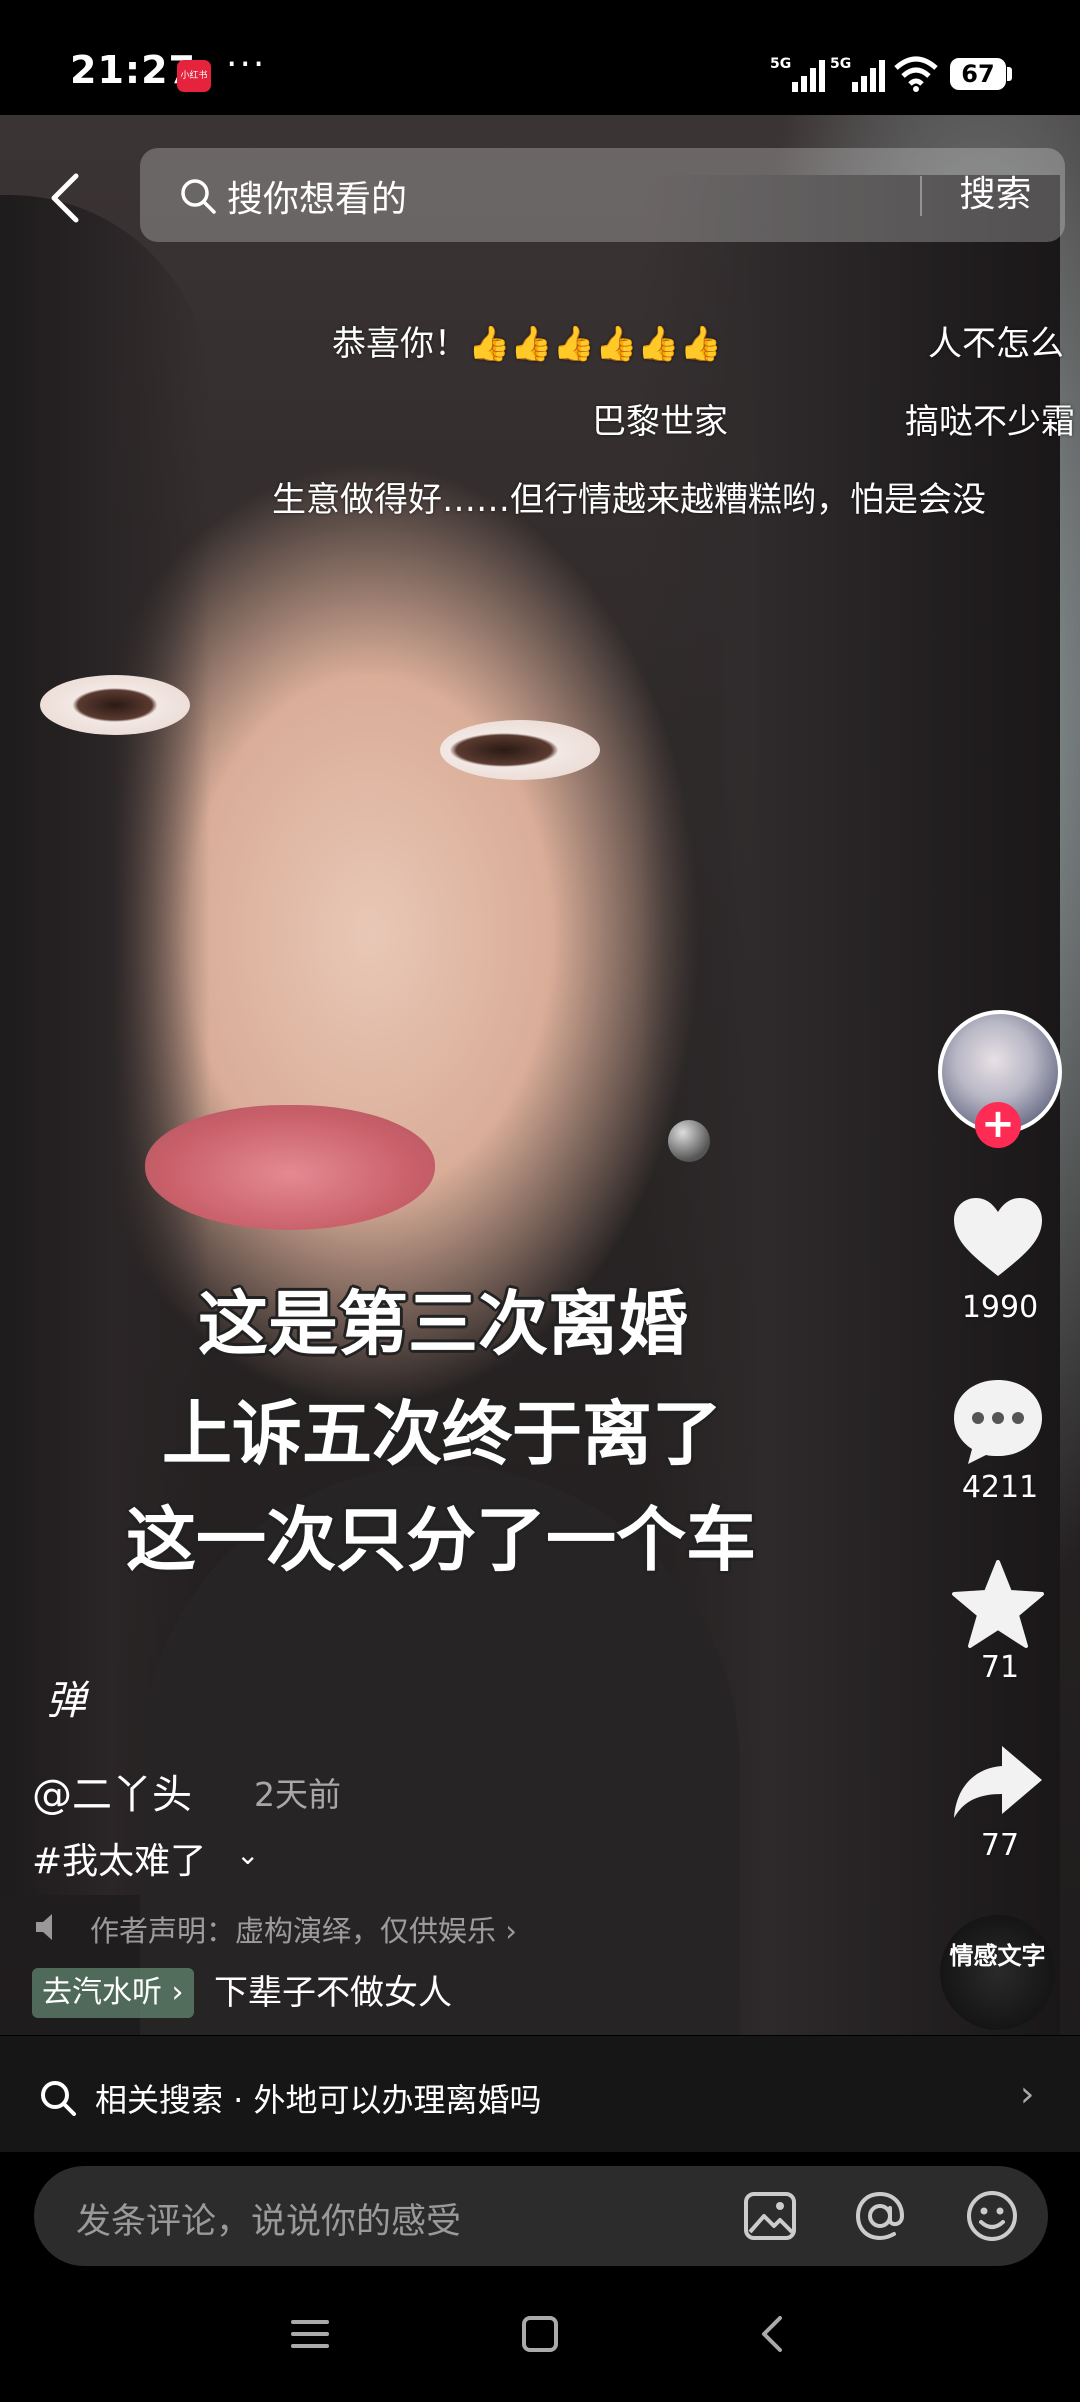  I want to click on home-icon, so click(540, 2334).